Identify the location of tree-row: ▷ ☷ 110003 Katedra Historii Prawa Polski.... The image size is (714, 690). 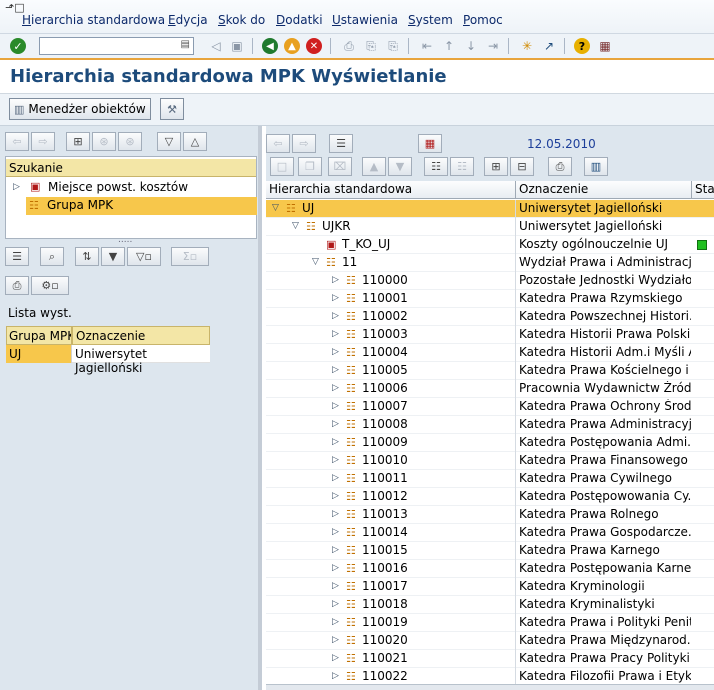
(490, 335).